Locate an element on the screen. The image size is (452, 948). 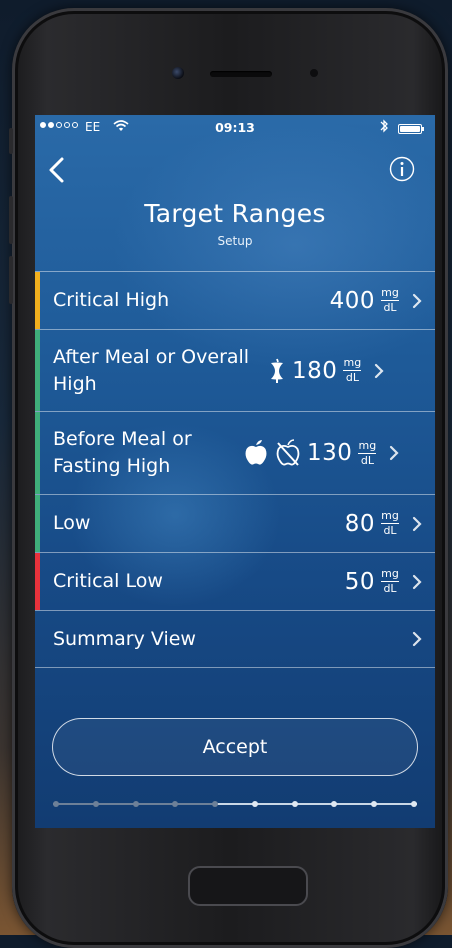
row-value: 50 is located at coordinates (359, 581).